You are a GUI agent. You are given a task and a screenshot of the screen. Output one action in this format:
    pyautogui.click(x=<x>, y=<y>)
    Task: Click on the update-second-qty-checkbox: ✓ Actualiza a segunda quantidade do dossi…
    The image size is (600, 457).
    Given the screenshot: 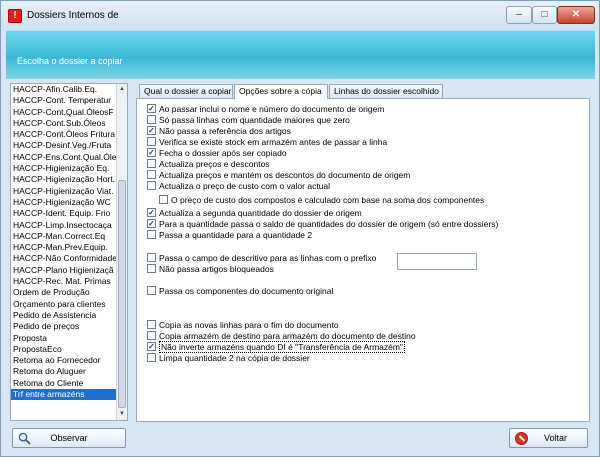 What is the action you would take?
    pyautogui.click(x=254, y=213)
    